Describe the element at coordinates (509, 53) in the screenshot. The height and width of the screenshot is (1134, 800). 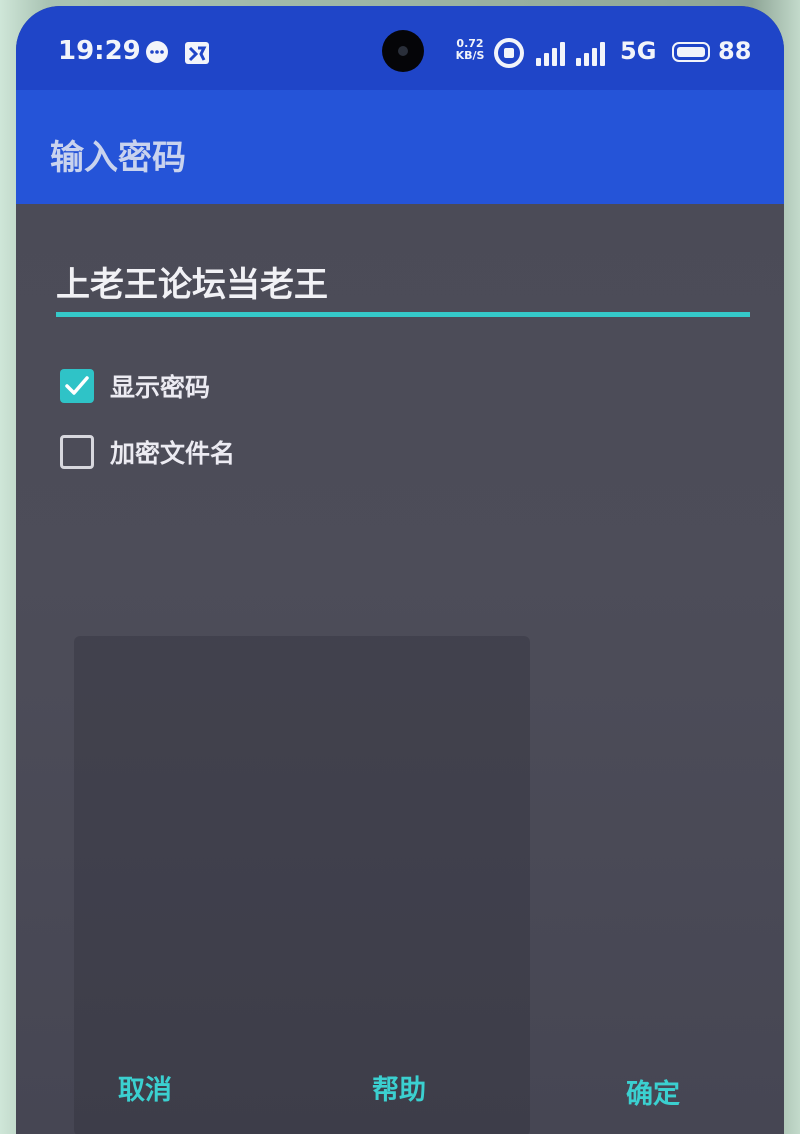
I see `sync-icon` at that location.